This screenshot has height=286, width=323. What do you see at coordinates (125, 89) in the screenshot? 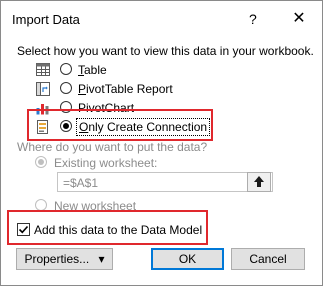
I see `pivottable-option-label: PivotTable Report` at bounding box center [125, 89].